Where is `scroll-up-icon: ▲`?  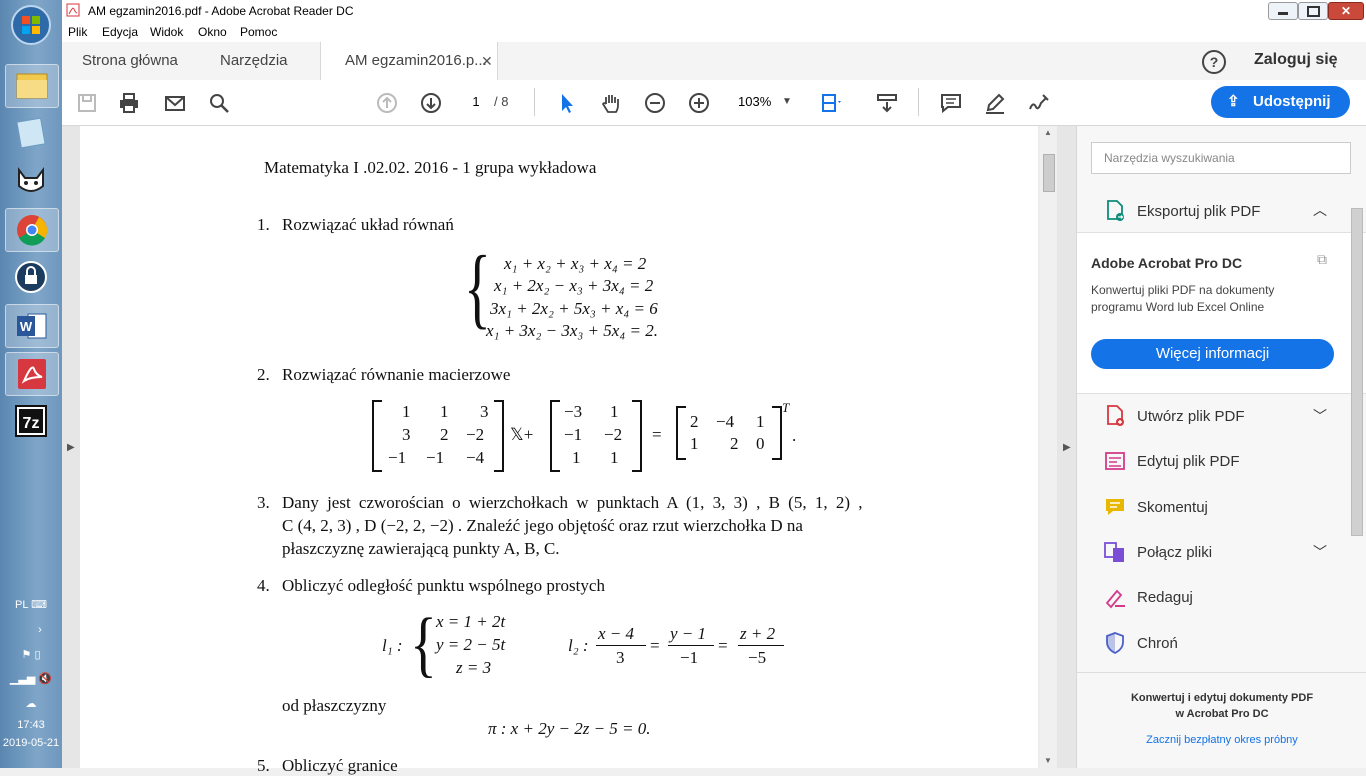 scroll-up-icon: ▲ is located at coordinates (1048, 132).